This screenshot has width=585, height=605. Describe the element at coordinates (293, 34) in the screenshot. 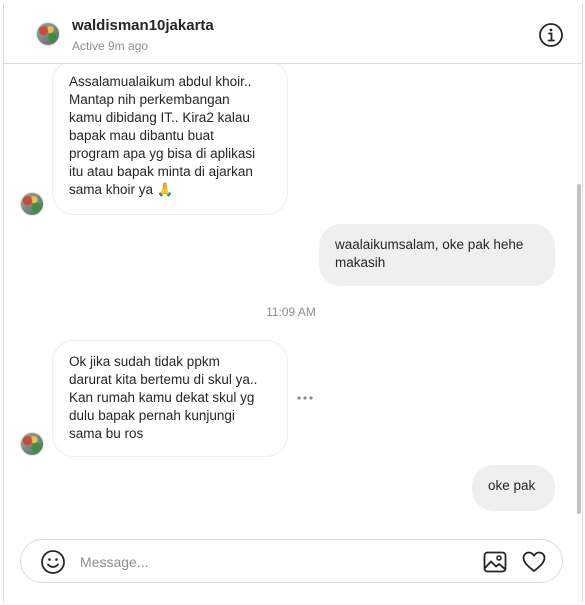

I see `conversation-header: waldisman10jakarta Active 9m ago` at that location.